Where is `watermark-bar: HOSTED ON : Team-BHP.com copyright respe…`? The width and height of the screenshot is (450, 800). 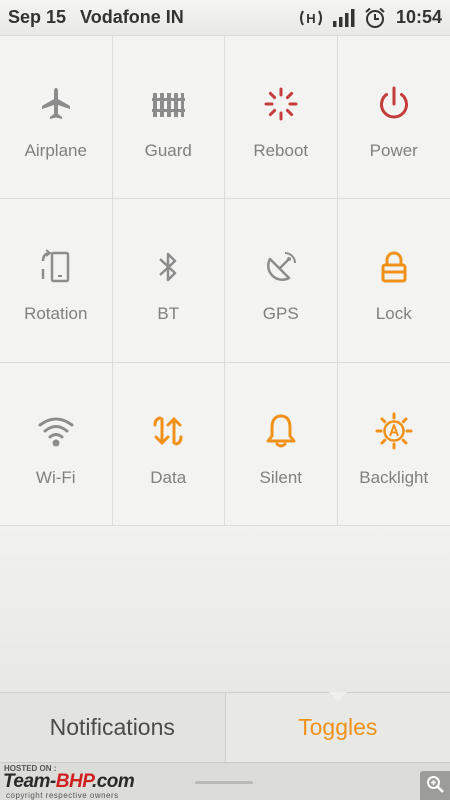 watermark-bar: HOSTED ON : Team-BHP.com copyright respe… is located at coordinates (225, 781).